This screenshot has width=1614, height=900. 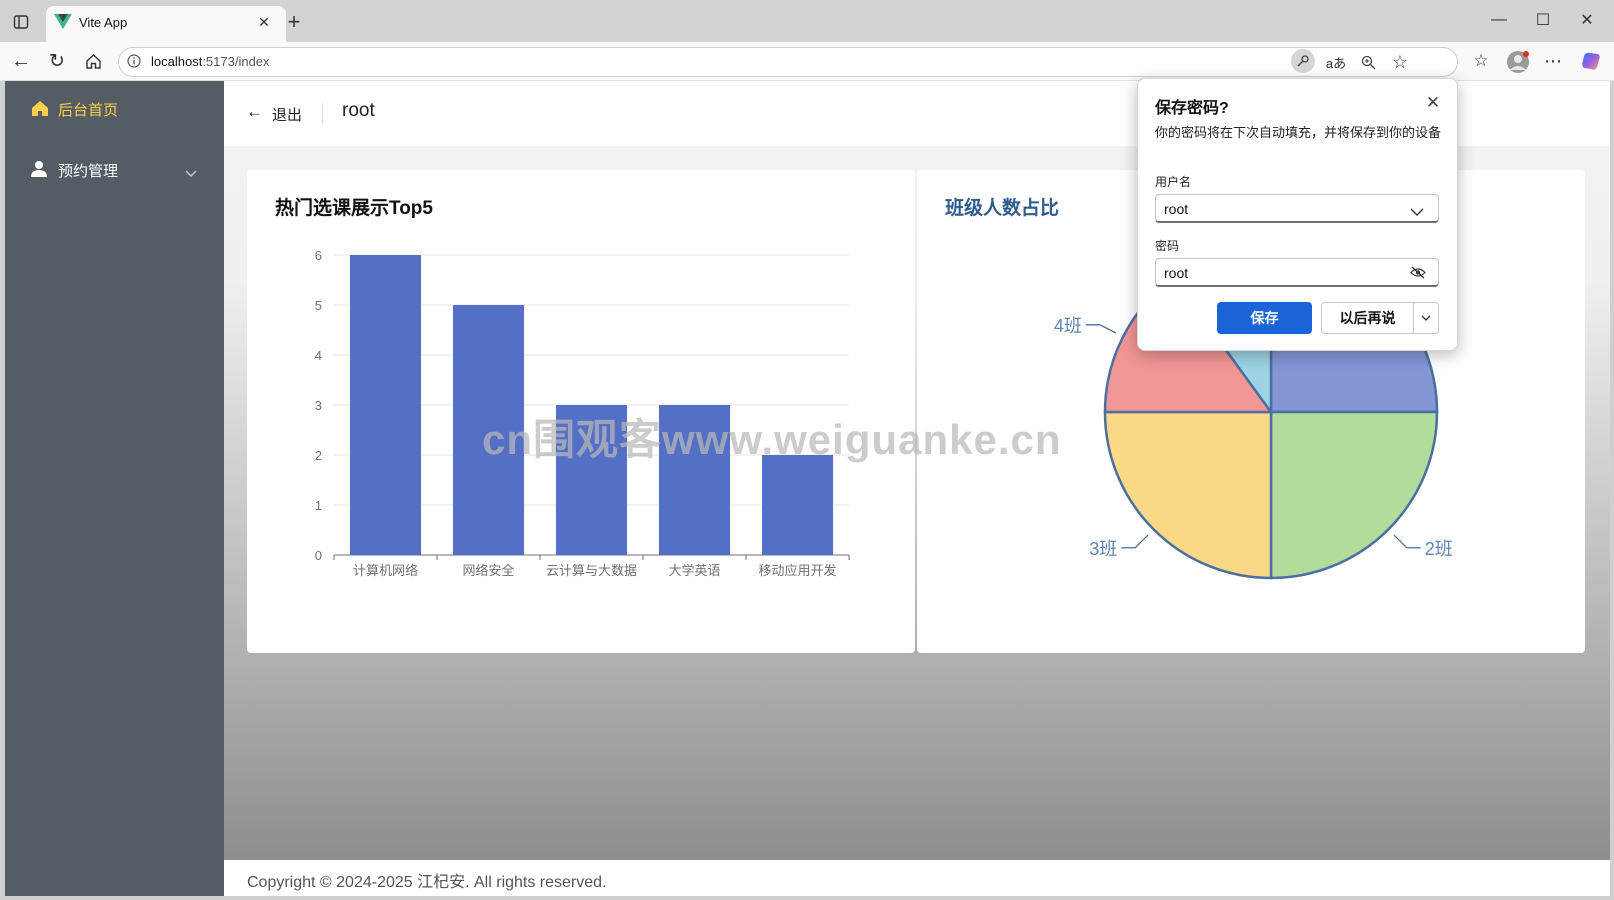 I want to click on reload-icon: ↻, so click(x=57, y=61).